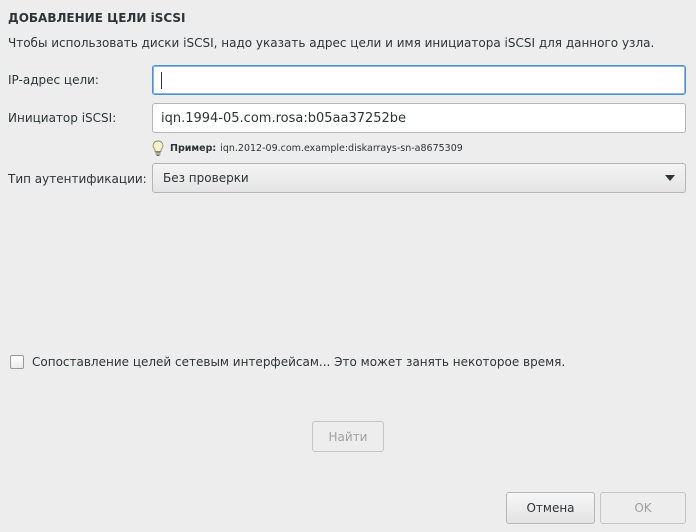 Image resolution: width=696 pixels, height=532 pixels. I want to click on ip-address-label: IP-адрес цели:, so click(53, 80).